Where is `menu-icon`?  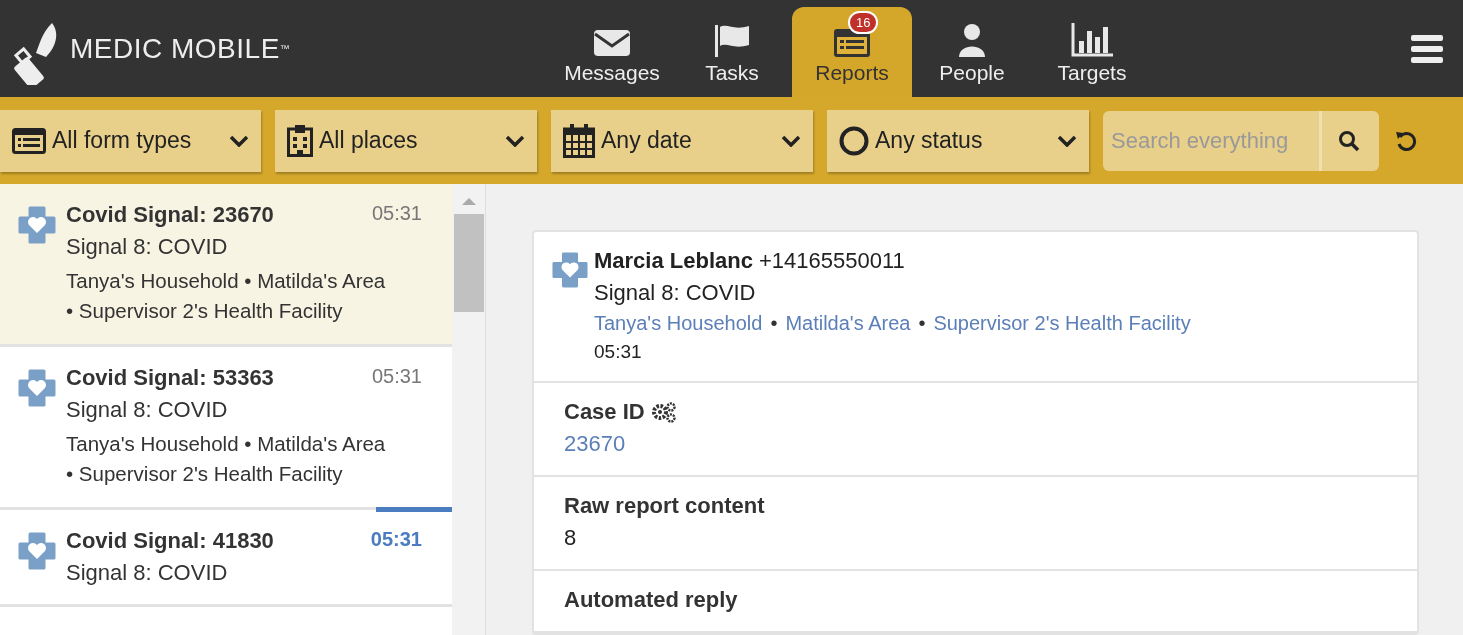 menu-icon is located at coordinates (1427, 48).